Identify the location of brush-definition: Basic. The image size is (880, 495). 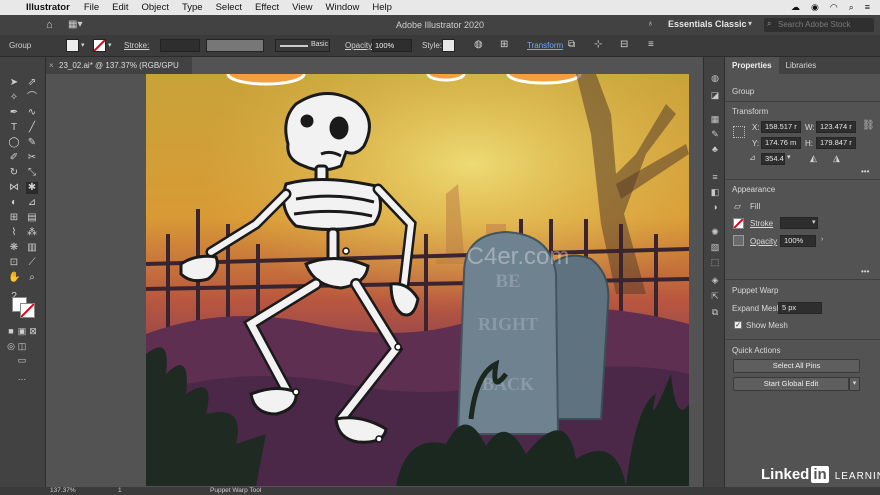
(302, 45).